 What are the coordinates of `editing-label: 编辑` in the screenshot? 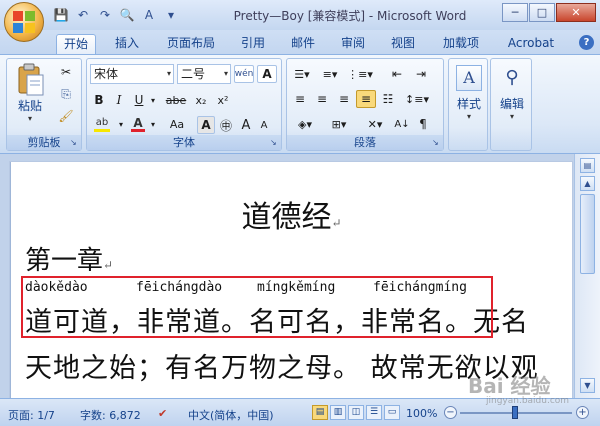 It's located at (511, 104).